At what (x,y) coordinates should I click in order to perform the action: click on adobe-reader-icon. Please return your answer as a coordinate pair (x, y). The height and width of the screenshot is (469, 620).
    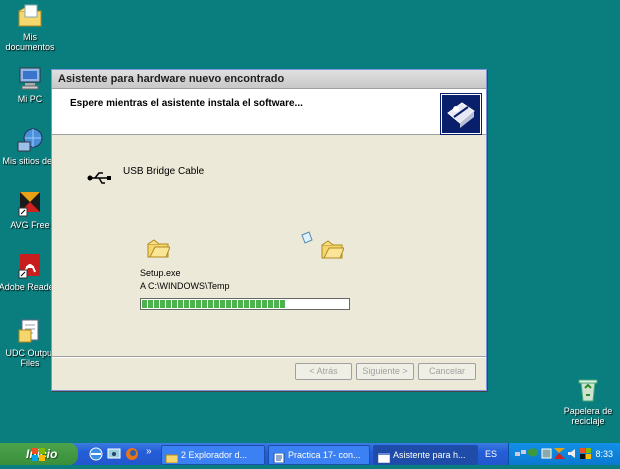
    Looking at the image, I should click on (30, 266).